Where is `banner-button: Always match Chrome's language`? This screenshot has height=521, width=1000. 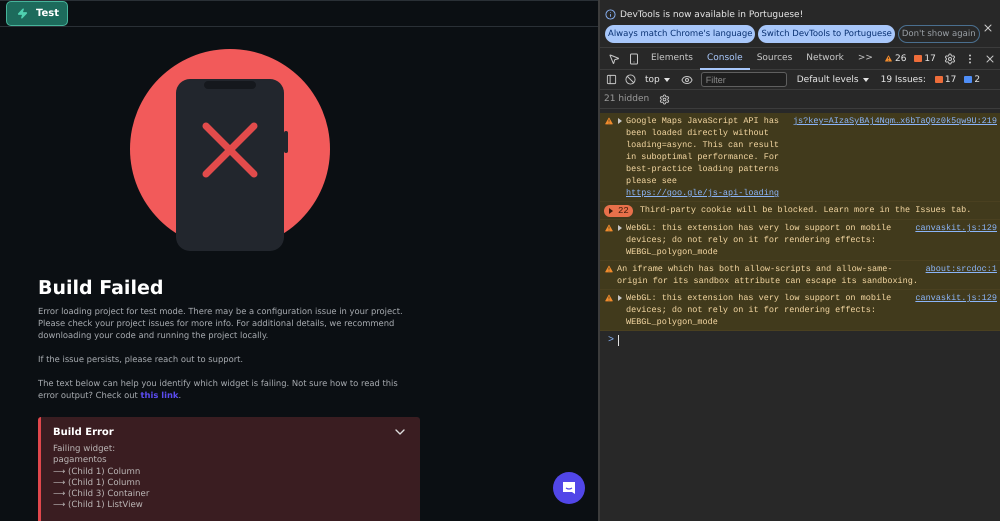
banner-button: Always match Chrome's language is located at coordinates (680, 34).